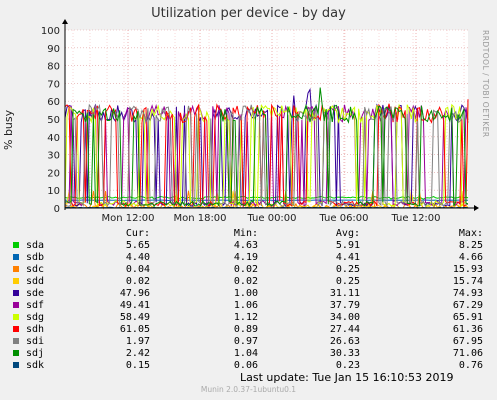 The width and height of the screenshot is (497, 400). I want to click on legend-header-cur: Cur:, so click(137, 233).